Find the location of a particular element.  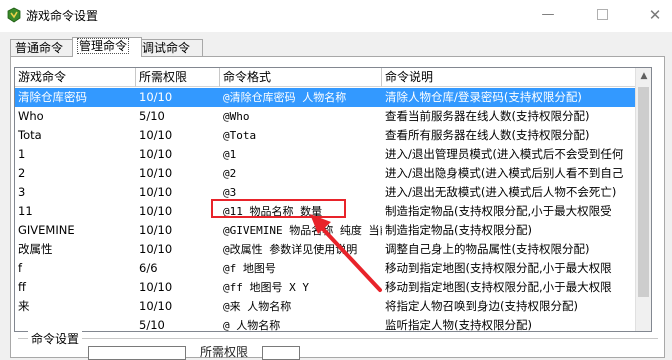

table-row: 1 10/10 @1 进入/退出管理员模式(进入模式后不会受到任何 is located at coordinates (325, 154).